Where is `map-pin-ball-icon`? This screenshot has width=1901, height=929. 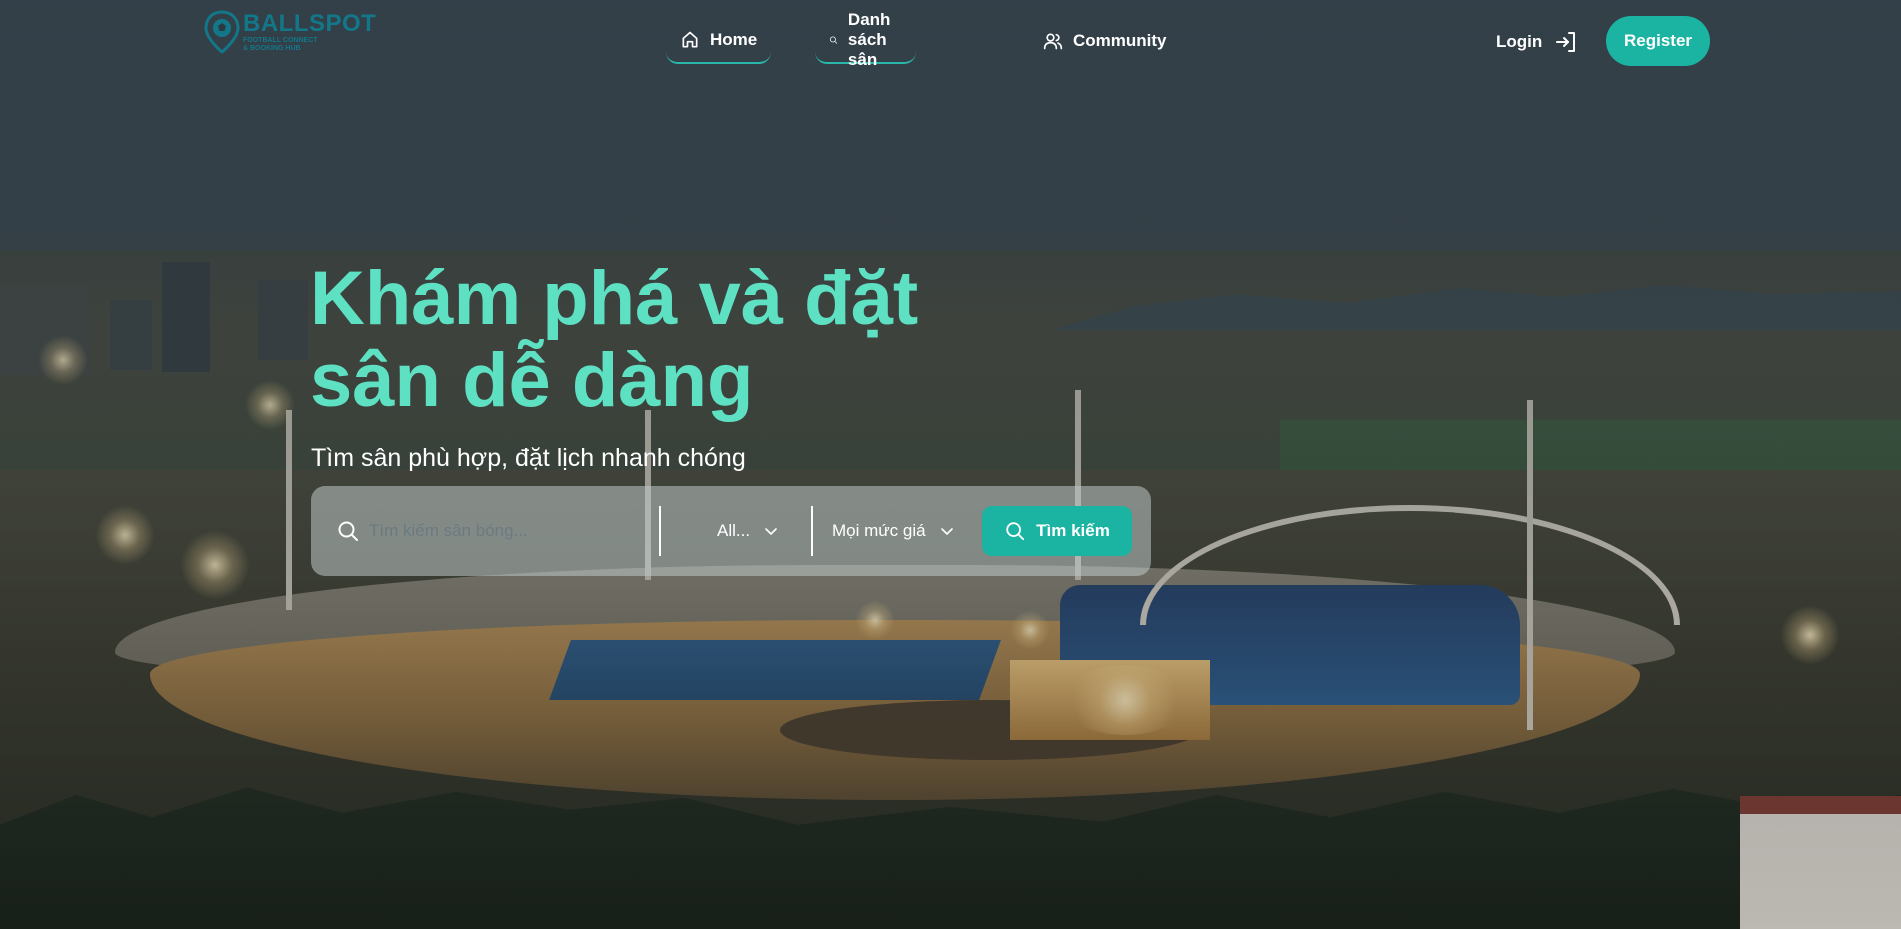
map-pin-ball-icon is located at coordinates (222, 32).